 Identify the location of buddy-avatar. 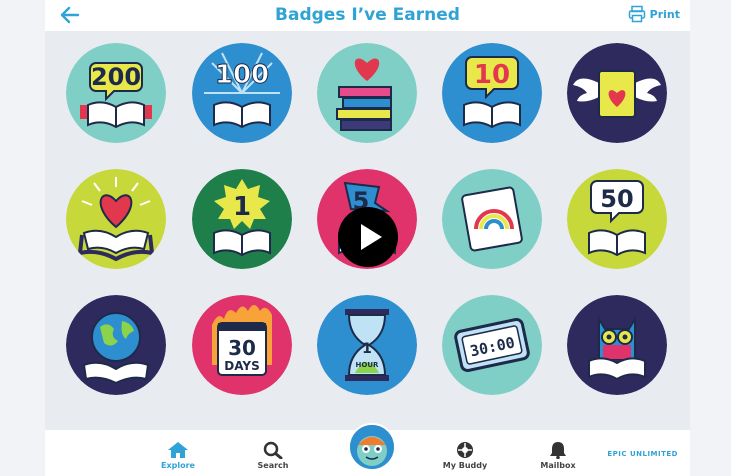
(372, 447).